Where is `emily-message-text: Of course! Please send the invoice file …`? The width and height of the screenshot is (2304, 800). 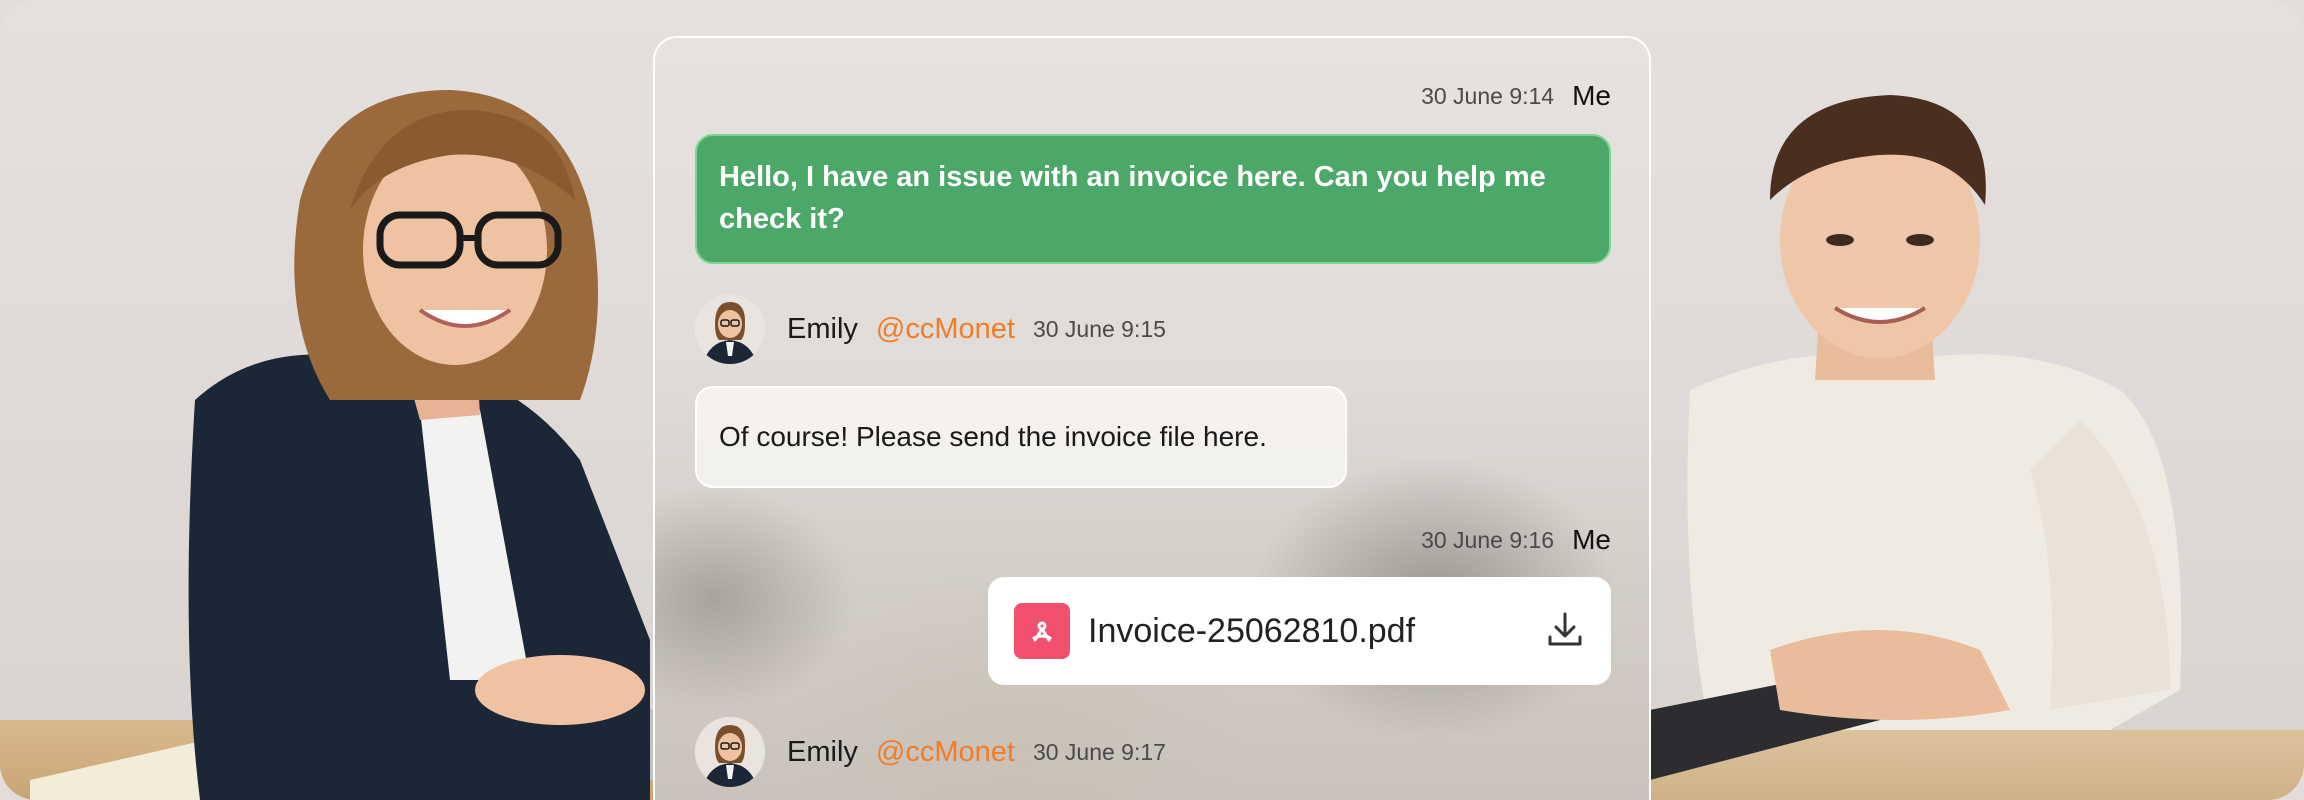 emily-message-text: Of course! Please send the invoice file … is located at coordinates (993, 436).